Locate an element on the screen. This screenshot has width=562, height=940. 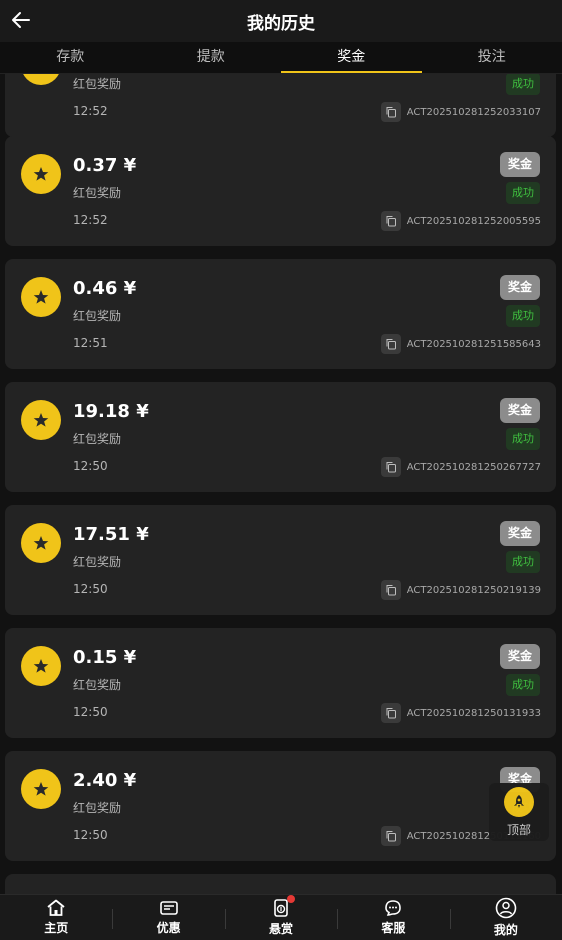
nav-promo-label: 优惠 is located at coordinates (168, 928).